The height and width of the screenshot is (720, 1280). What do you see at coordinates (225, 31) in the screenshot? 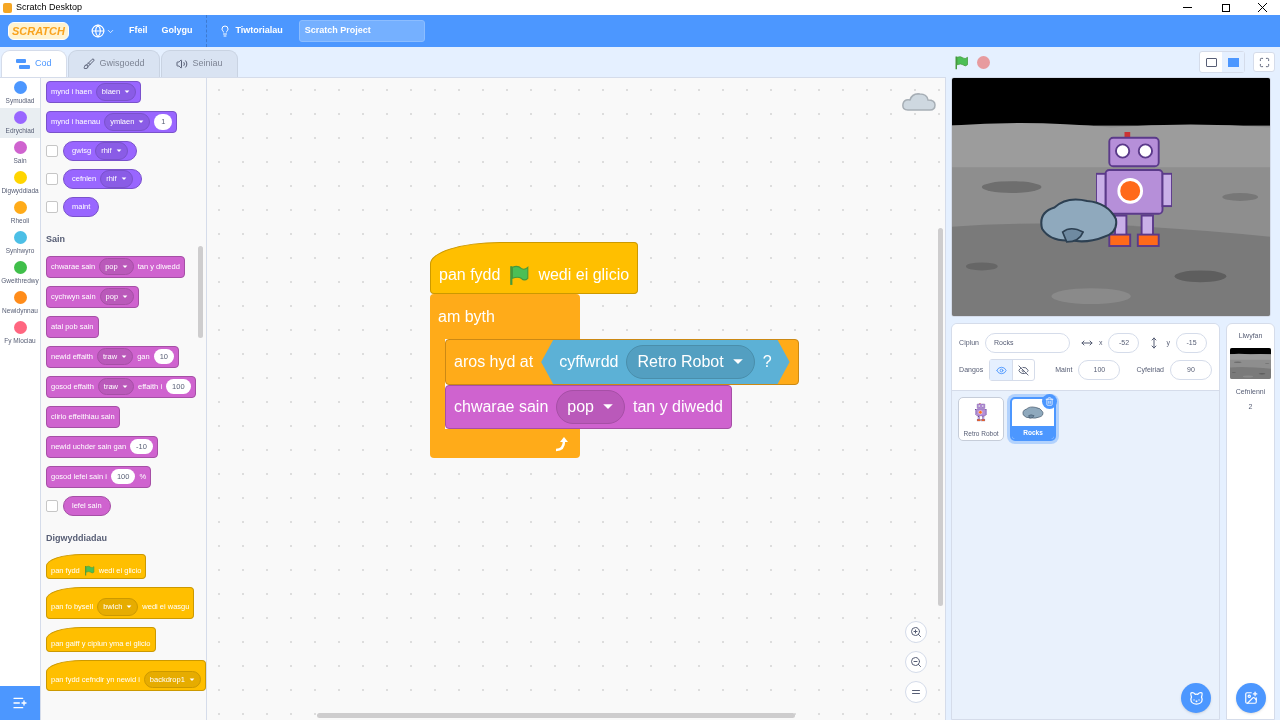
I see `lightbulb-icon` at bounding box center [225, 31].